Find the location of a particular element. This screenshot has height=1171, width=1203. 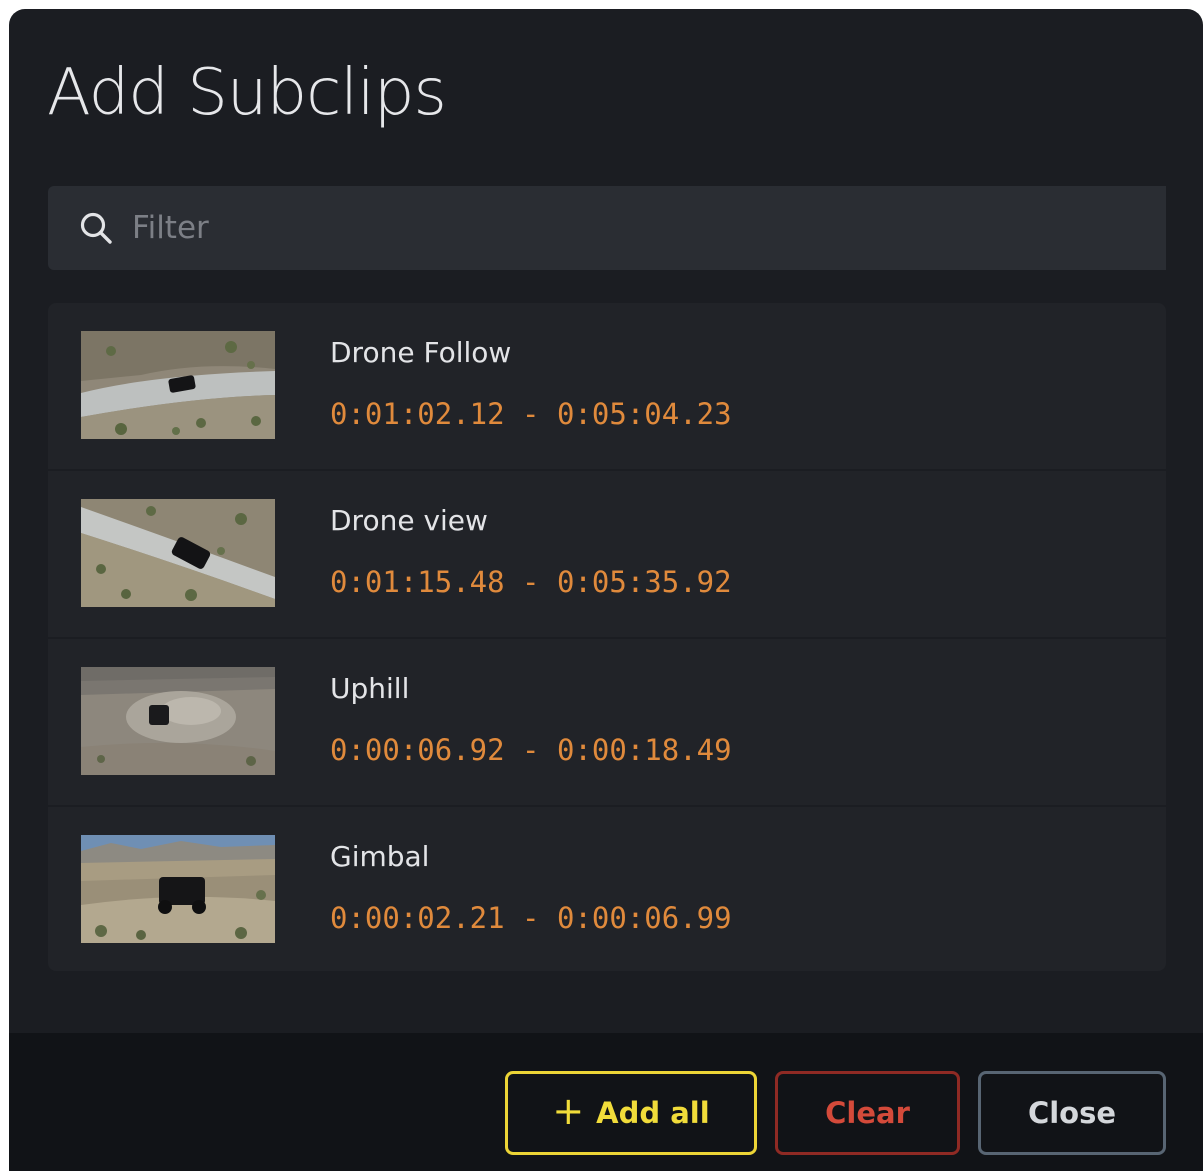

clip-timecode: 0:00:06.92 - 0:00:18.49 is located at coordinates (531, 750).